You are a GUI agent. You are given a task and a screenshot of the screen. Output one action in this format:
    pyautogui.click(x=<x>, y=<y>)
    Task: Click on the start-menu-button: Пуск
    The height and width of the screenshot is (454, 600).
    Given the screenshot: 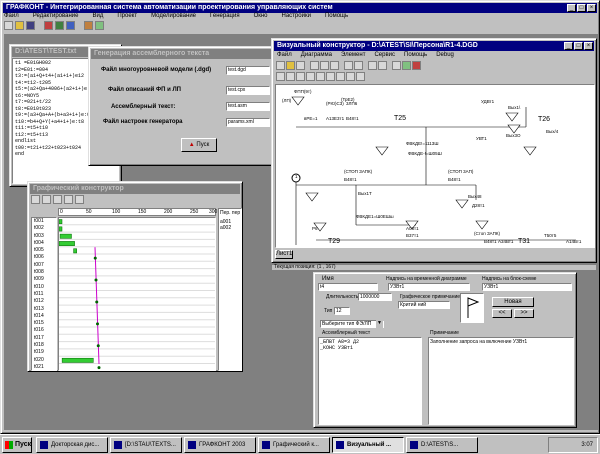 What is the action you would take?
    pyautogui.click(x=17, y=445)
    